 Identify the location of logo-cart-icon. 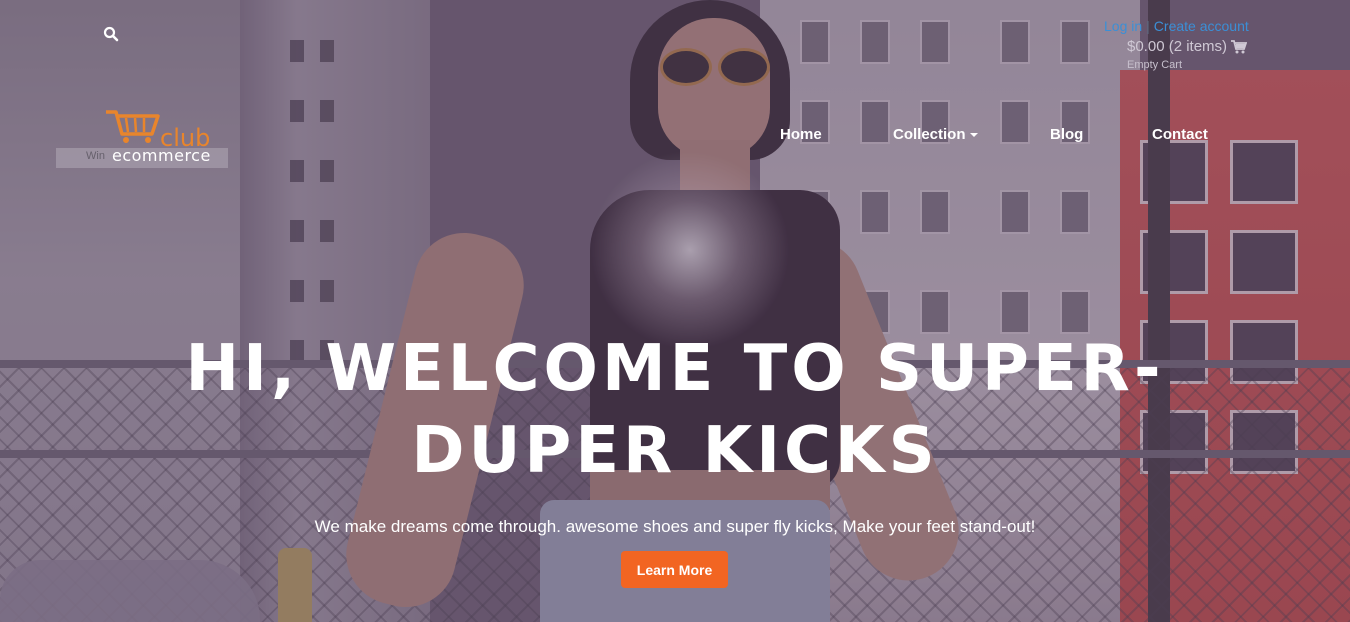
(133, 126).